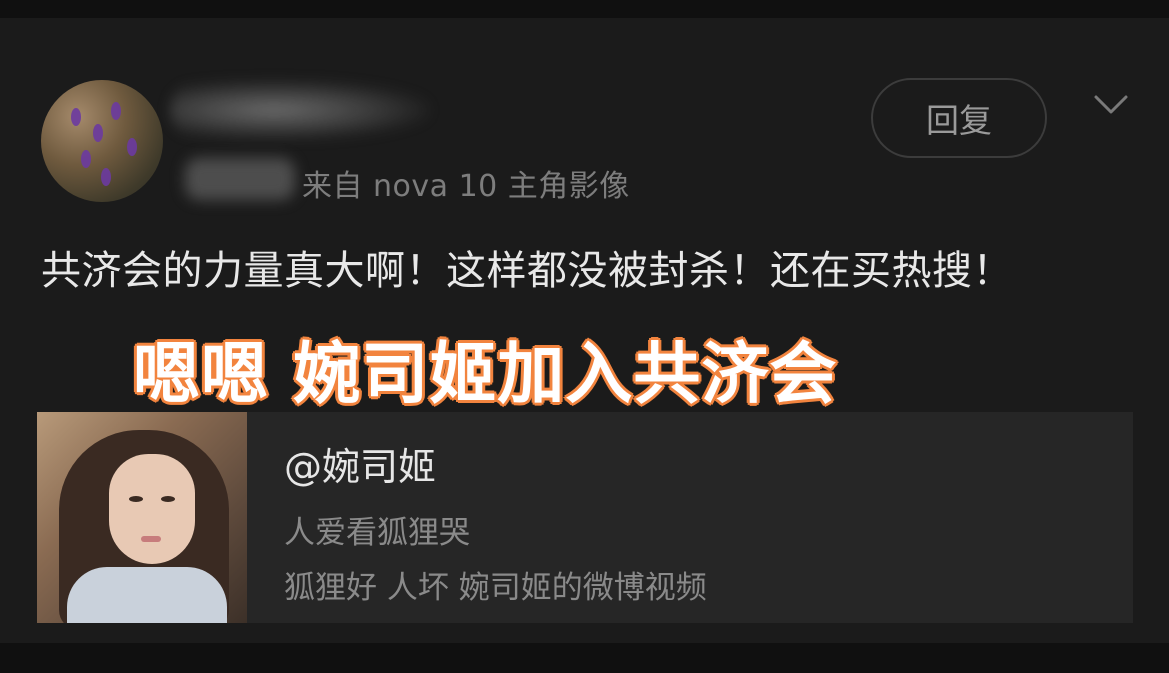  Describe the element at coordinates (300, 110) in the screenshot. I see `username-blurred` at that location.